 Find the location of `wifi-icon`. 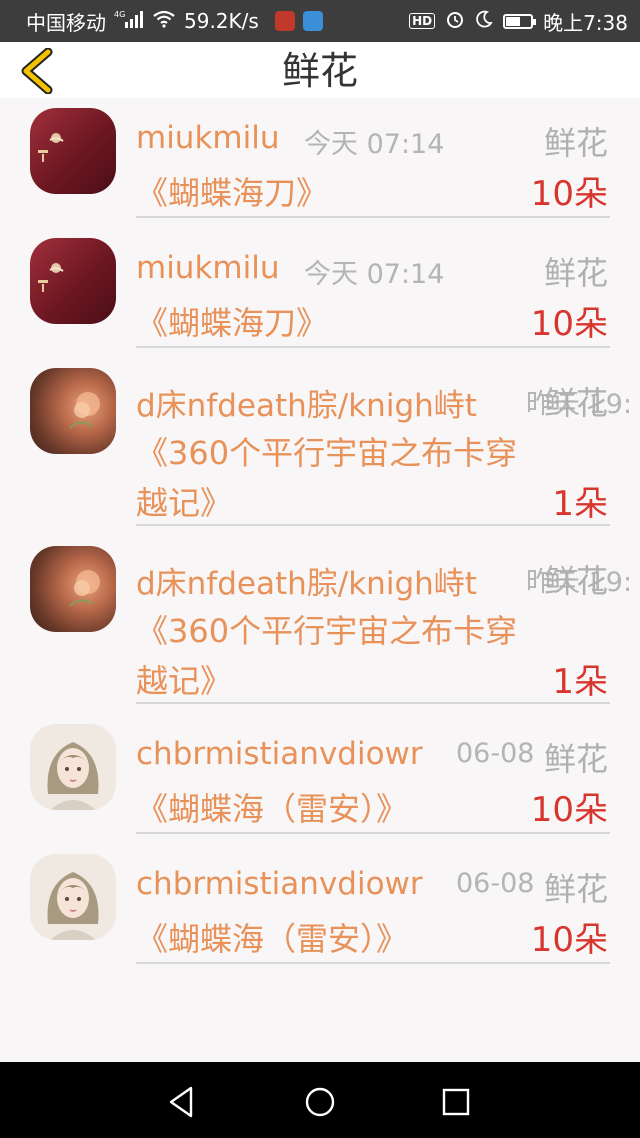

wifi-icon is located at coordinates (164, 21).